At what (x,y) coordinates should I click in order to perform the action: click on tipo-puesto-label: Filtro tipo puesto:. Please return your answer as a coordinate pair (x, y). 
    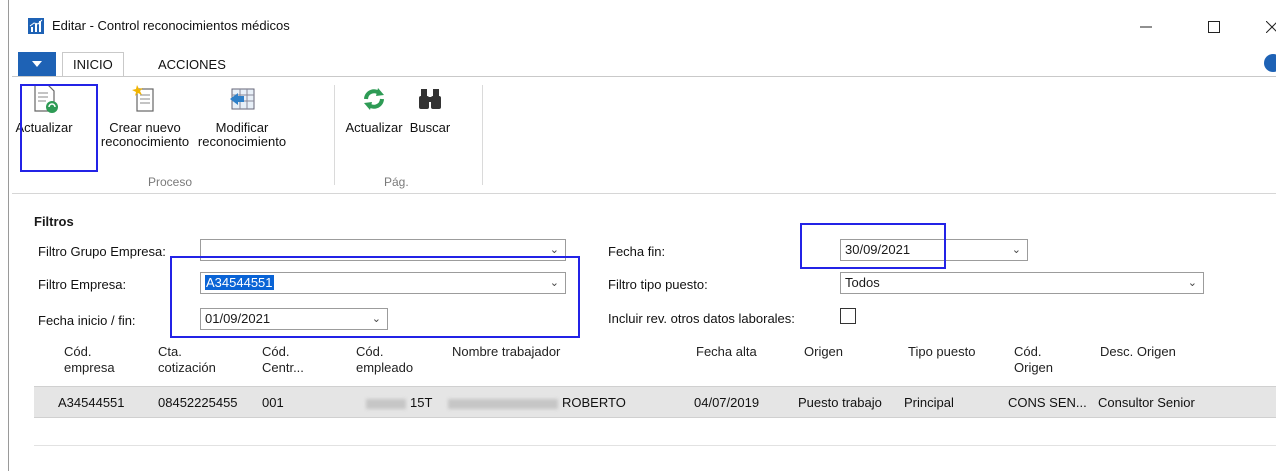
    Looking at the image, I should click on (658, 284).